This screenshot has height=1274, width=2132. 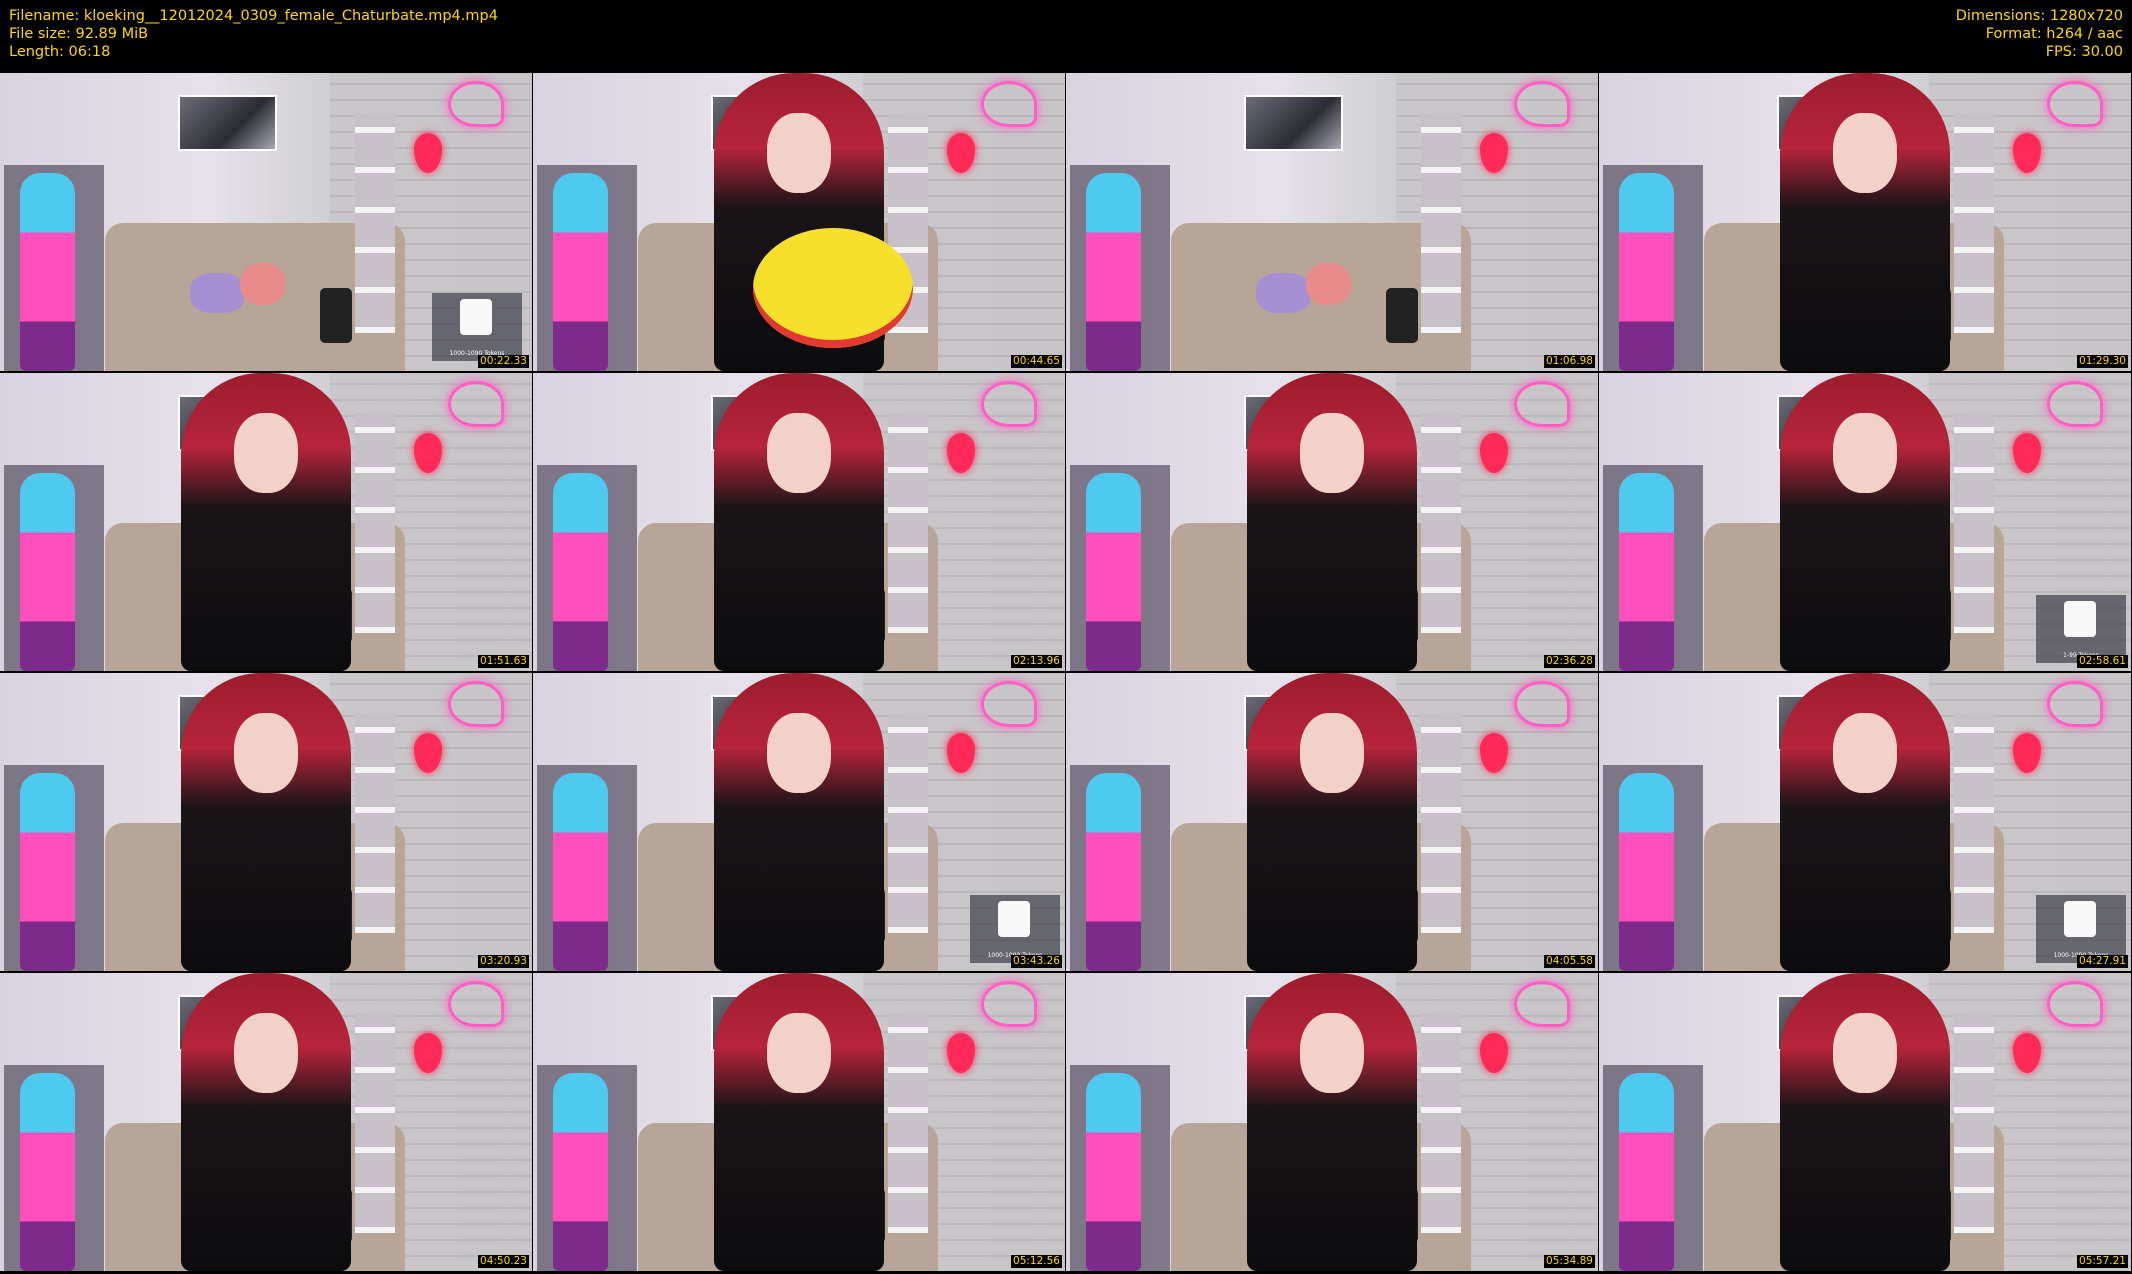 I want to click on video-thumbnail: 05:12.56, so click(x=799, y=1122).